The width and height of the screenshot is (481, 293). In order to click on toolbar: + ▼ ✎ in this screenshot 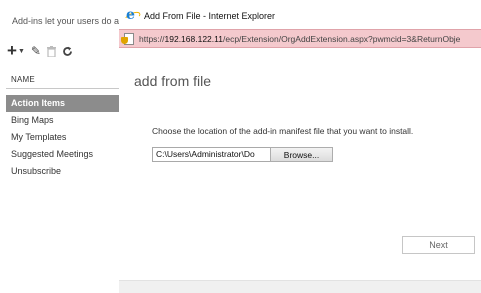, I will do `click(40, 50)`.